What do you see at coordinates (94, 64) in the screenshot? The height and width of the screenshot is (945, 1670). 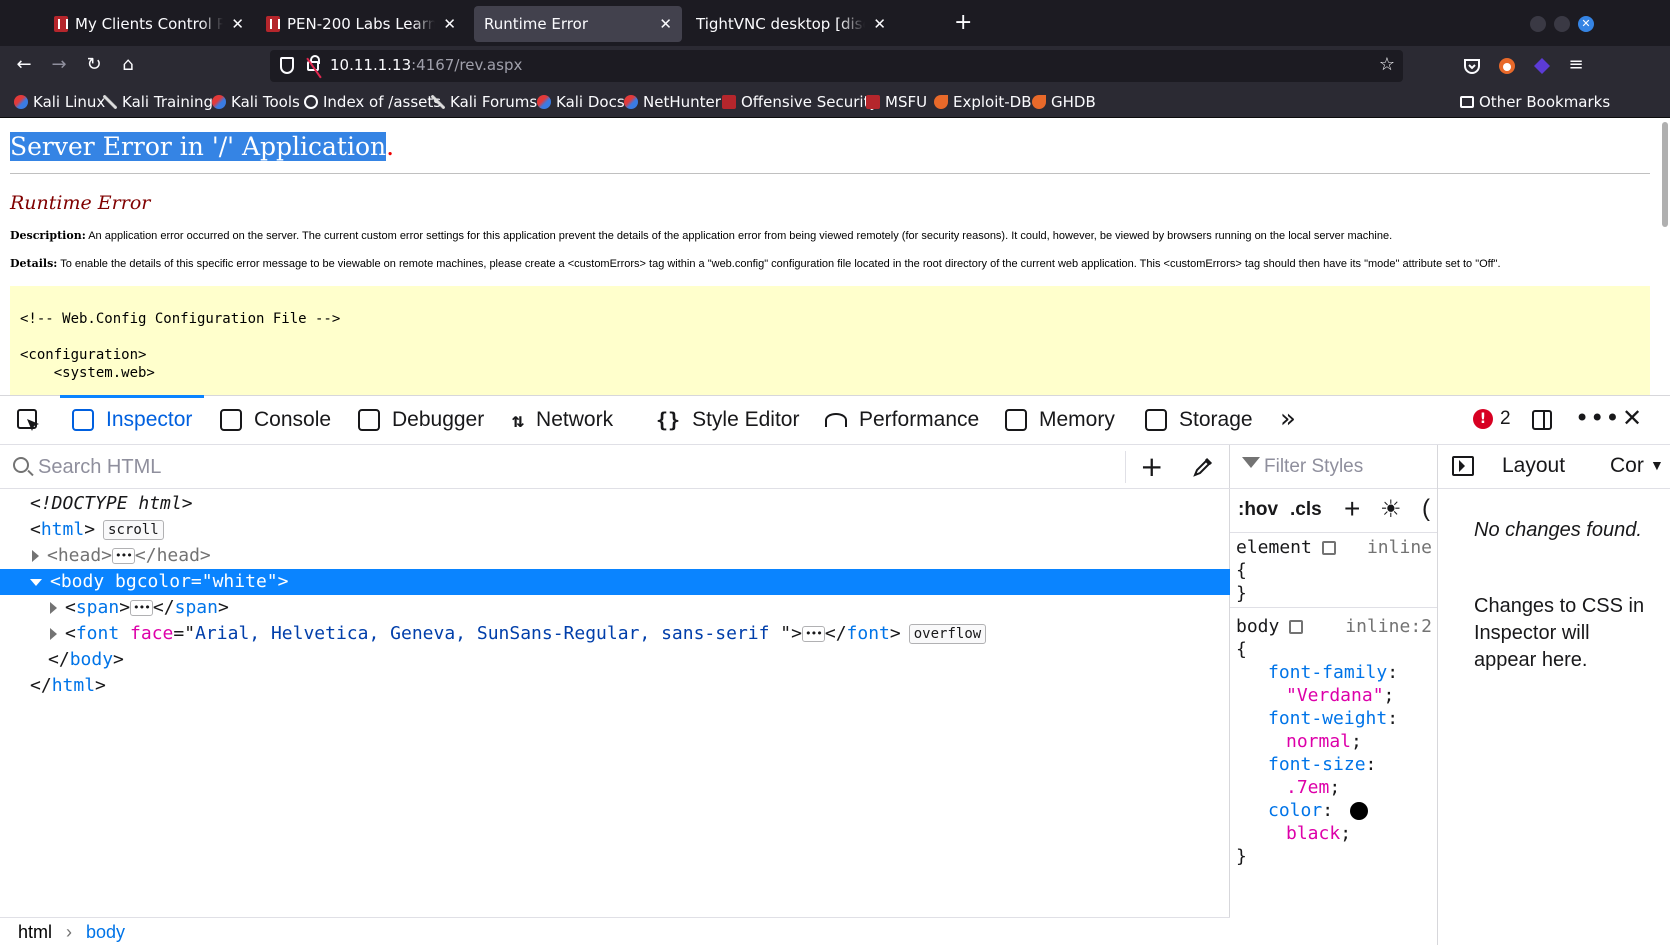 I see `reload-button: ↻` at bounding box center [94, 64].